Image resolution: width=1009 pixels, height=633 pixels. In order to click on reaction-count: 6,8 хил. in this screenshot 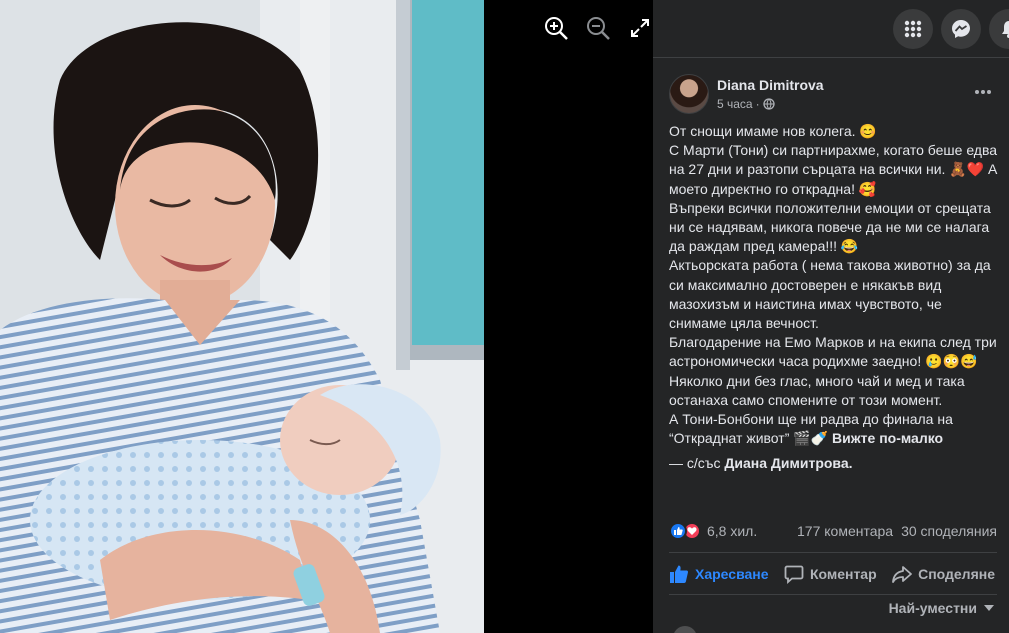, I will do `click(732, 531)`.